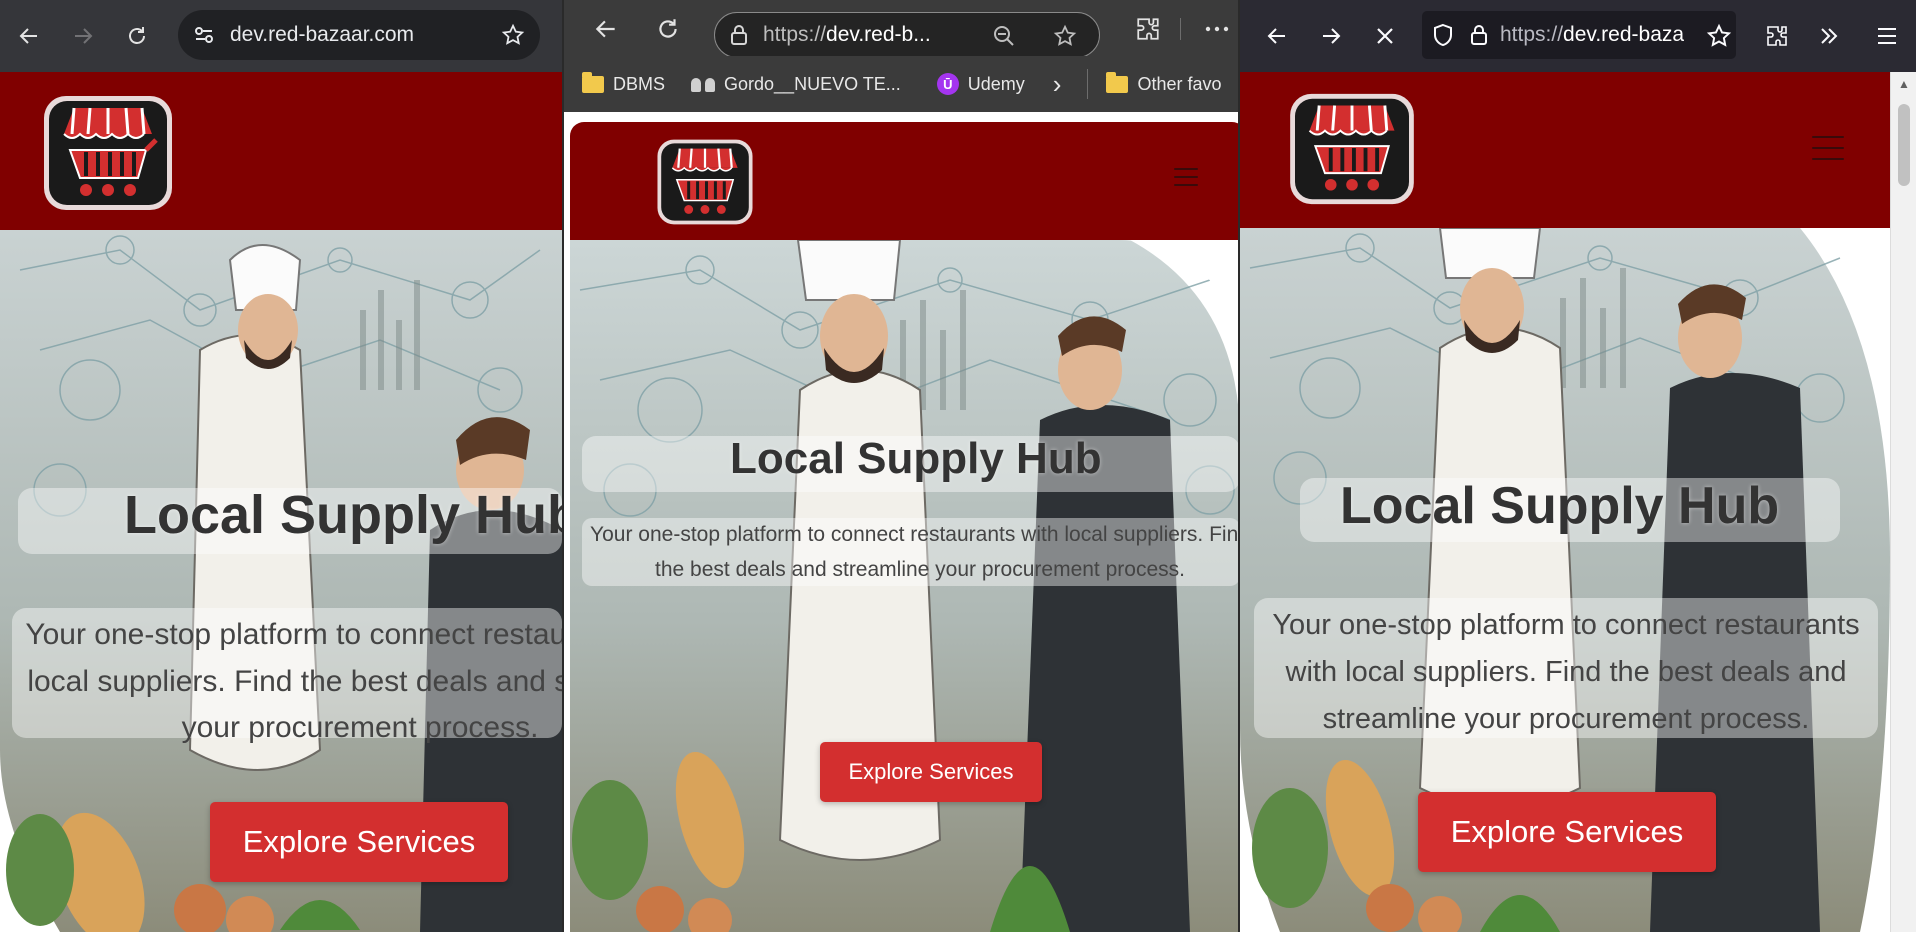  Describe the element at coordinates (1065, 36) in the screenshot. I see `favorite-star-icon` at that location.